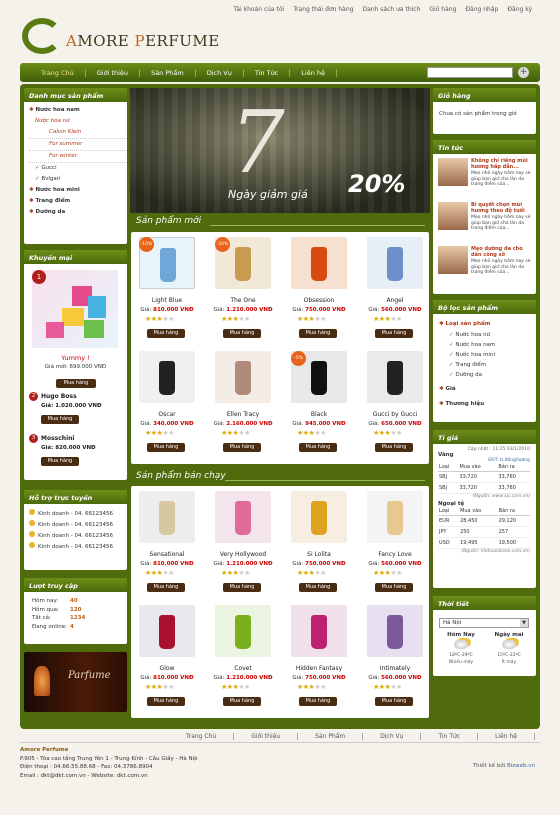  What do you see at coordinates (78, 190) in the screenshot?
I see `category-item: Nước hoa mini` at bounding box center [78, 190].